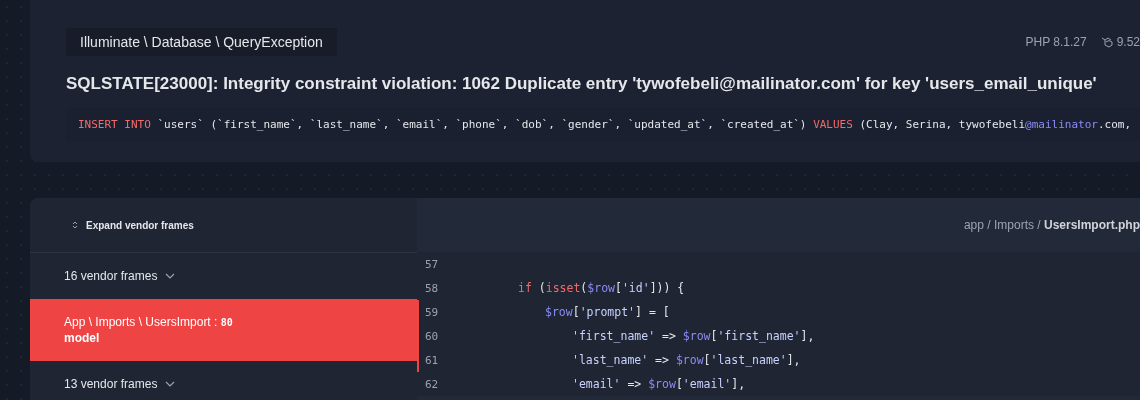 The image size is (1140, 400). I want to click on stack-frame: App \ Imports \ UsersImport : 80 model, so click(223, 330).